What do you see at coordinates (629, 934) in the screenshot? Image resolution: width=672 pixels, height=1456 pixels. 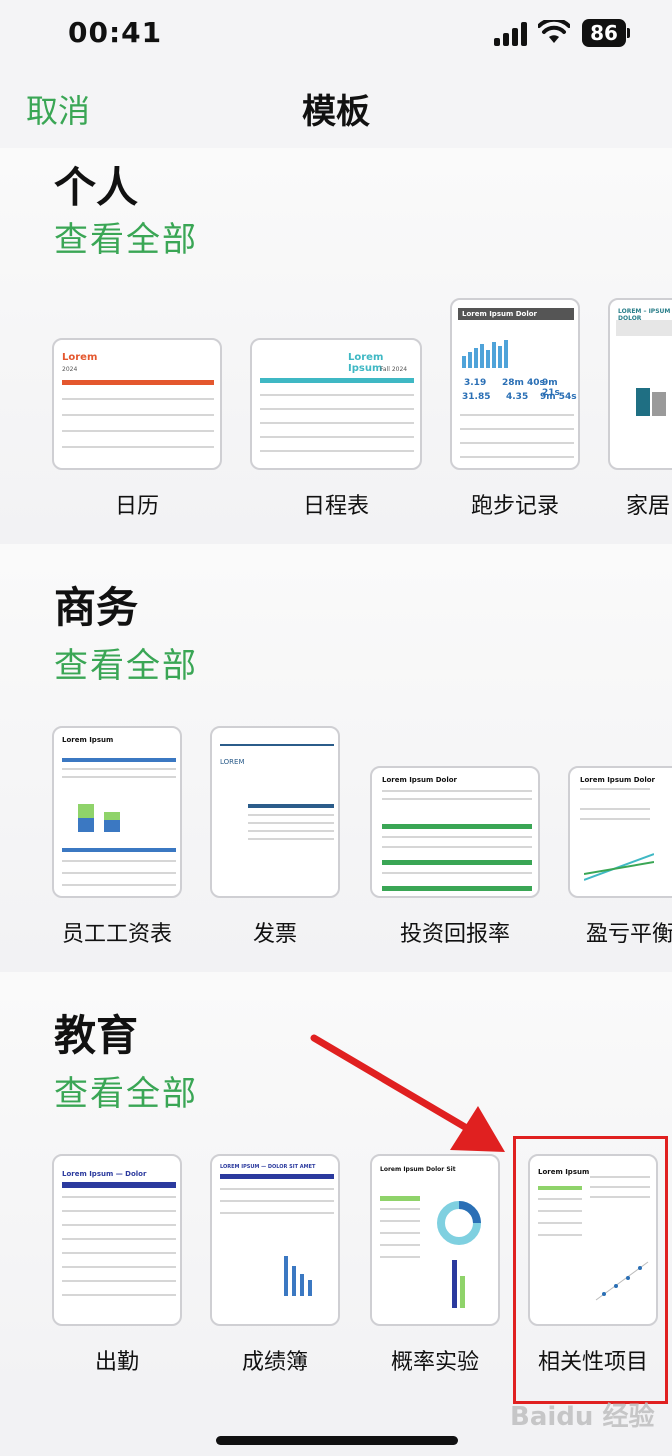 I see `template-label: 盈亏平衡` at bounding box center [629, 934].